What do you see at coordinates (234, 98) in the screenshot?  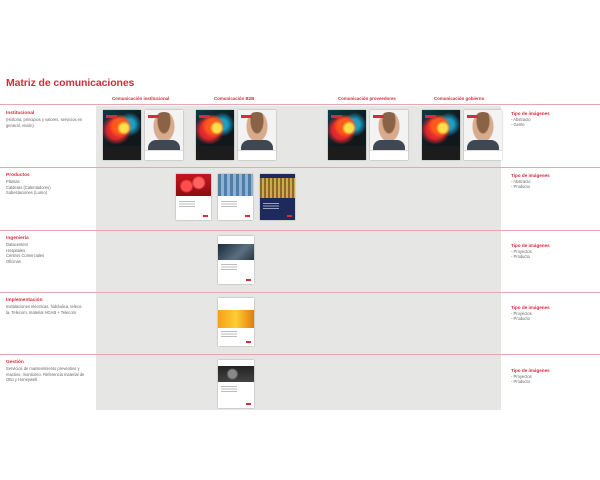 I see `column-header-b2b: Comunicación B2B` at bounding box center [234, 98].